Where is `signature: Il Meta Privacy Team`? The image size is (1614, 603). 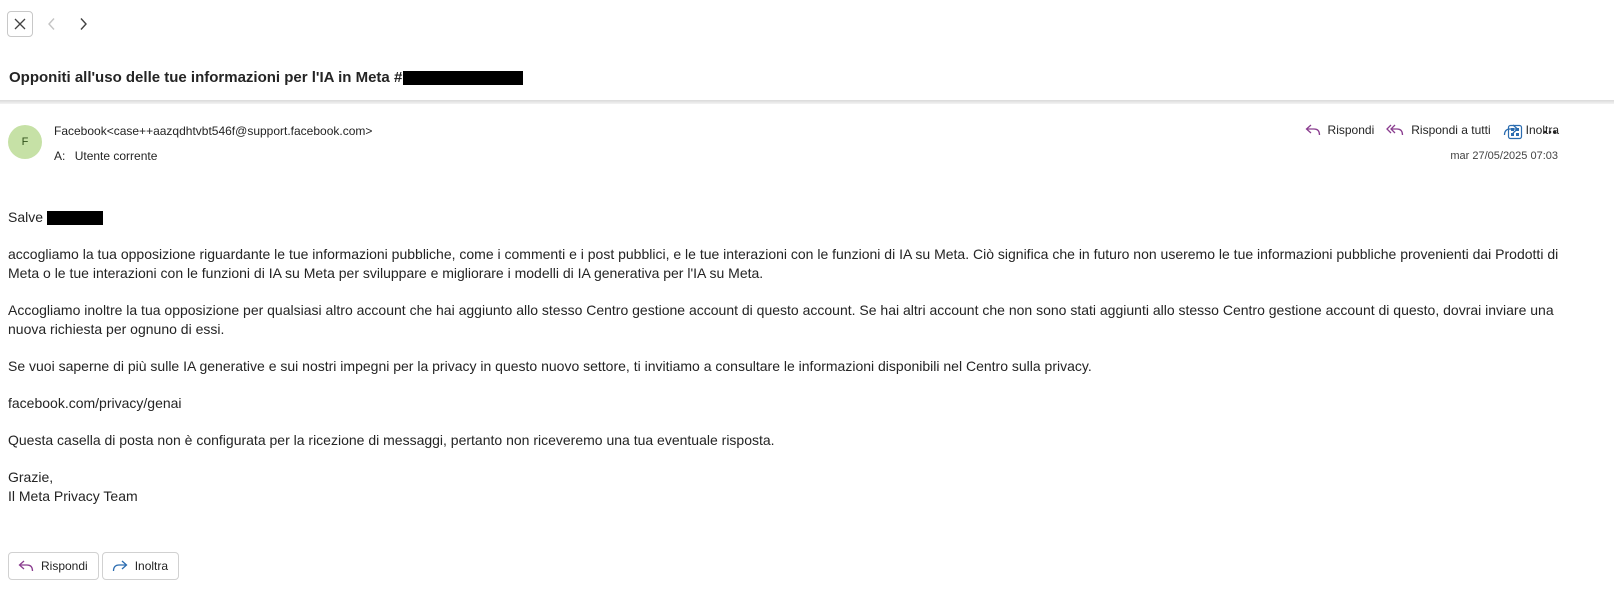 signature: Il Meta Privacy Team is located at coordinates (73, 496).